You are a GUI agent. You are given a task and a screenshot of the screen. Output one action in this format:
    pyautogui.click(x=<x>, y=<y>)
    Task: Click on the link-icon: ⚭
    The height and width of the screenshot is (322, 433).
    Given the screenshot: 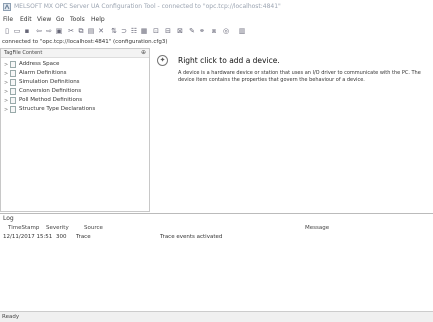 What is the action you would take?
    pyautogui.click(x=202, y=31)
    